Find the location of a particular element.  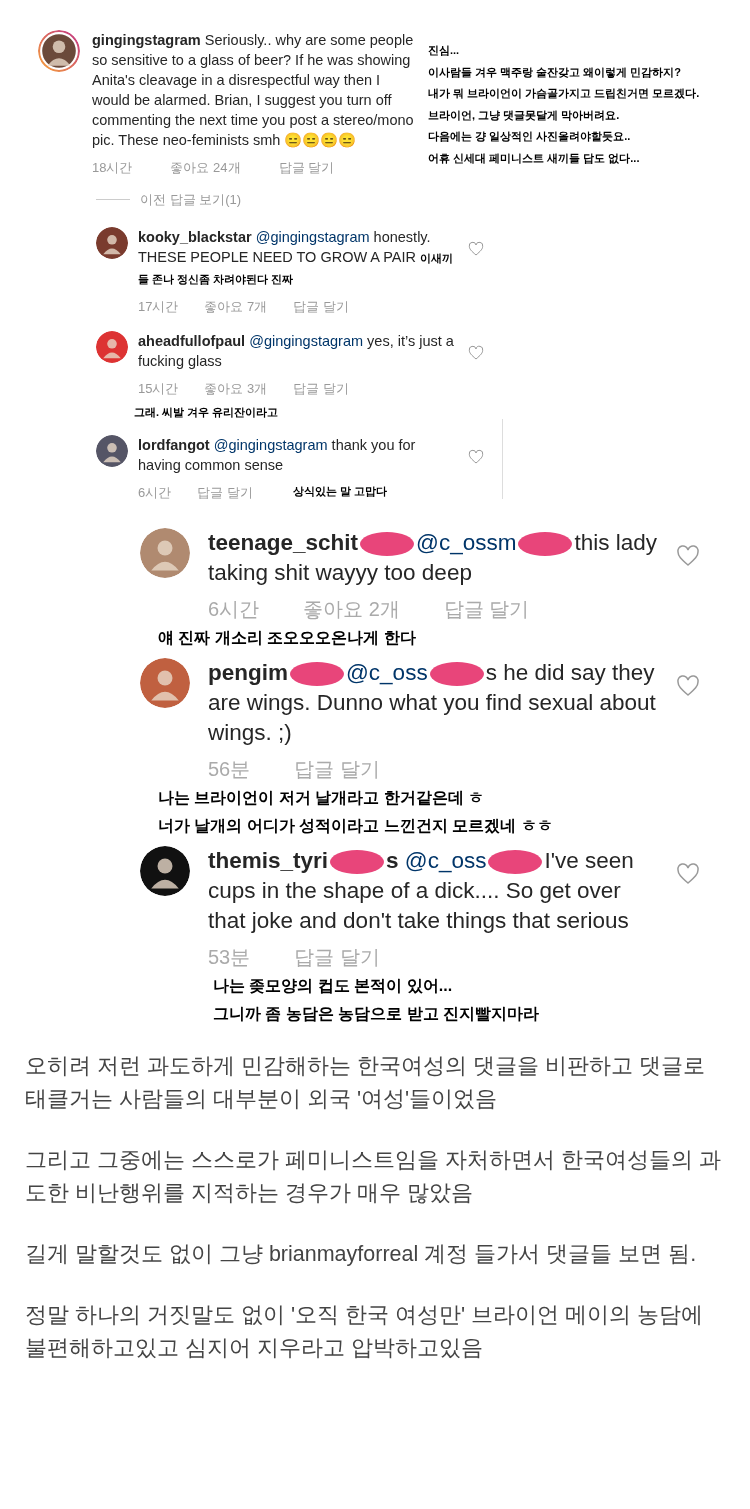

comment-text: lordfangot @gingingstagram thank you for having common sense is located at coordinates (277, 455).